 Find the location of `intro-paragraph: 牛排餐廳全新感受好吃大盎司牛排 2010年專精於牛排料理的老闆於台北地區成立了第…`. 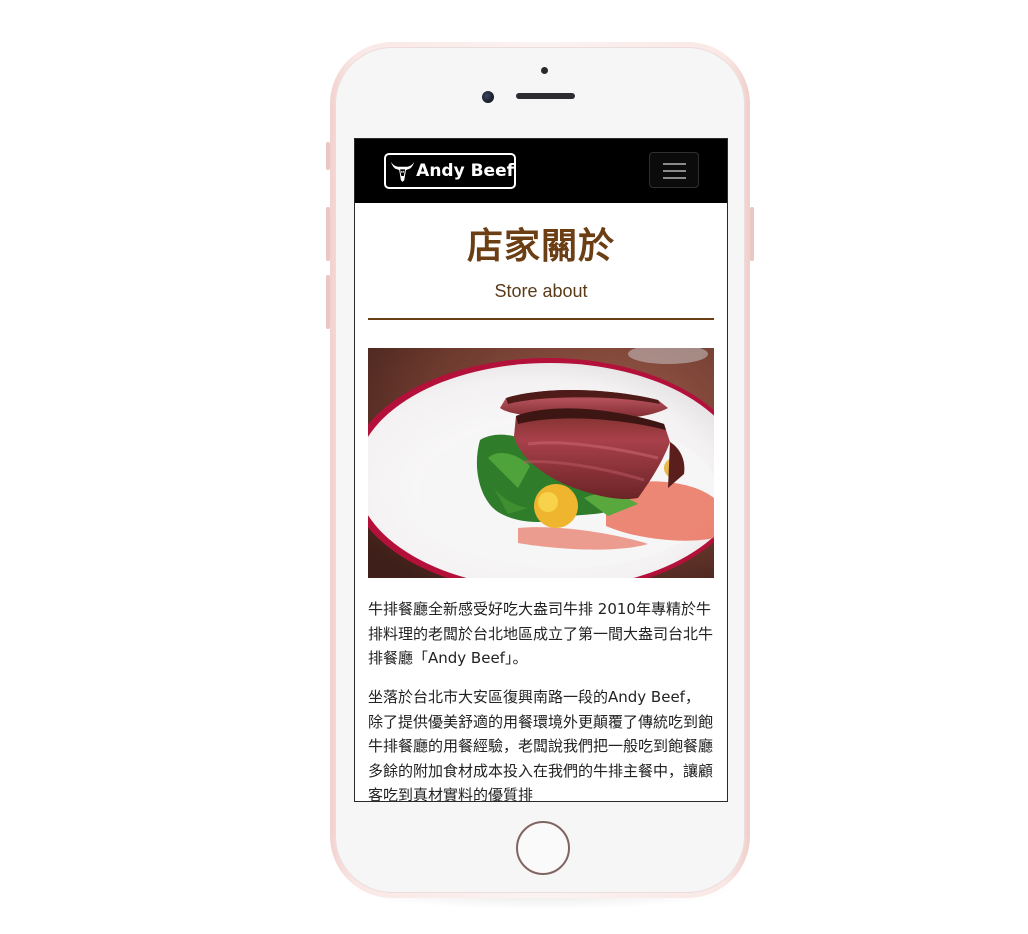

intro-paragraph: 牛排餐廳全新感受好吃大盎司牛排 2010年專精於牛排料理的老闆於台北地區成立了第… is located at coordinates (541, 633).